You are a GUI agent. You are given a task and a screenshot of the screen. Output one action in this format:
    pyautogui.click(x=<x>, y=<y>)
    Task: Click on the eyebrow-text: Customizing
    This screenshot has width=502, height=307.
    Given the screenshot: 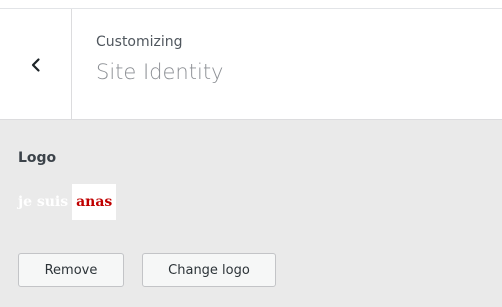 What is the action you would take?
    pyautogui.click(x=139, y=42)
    